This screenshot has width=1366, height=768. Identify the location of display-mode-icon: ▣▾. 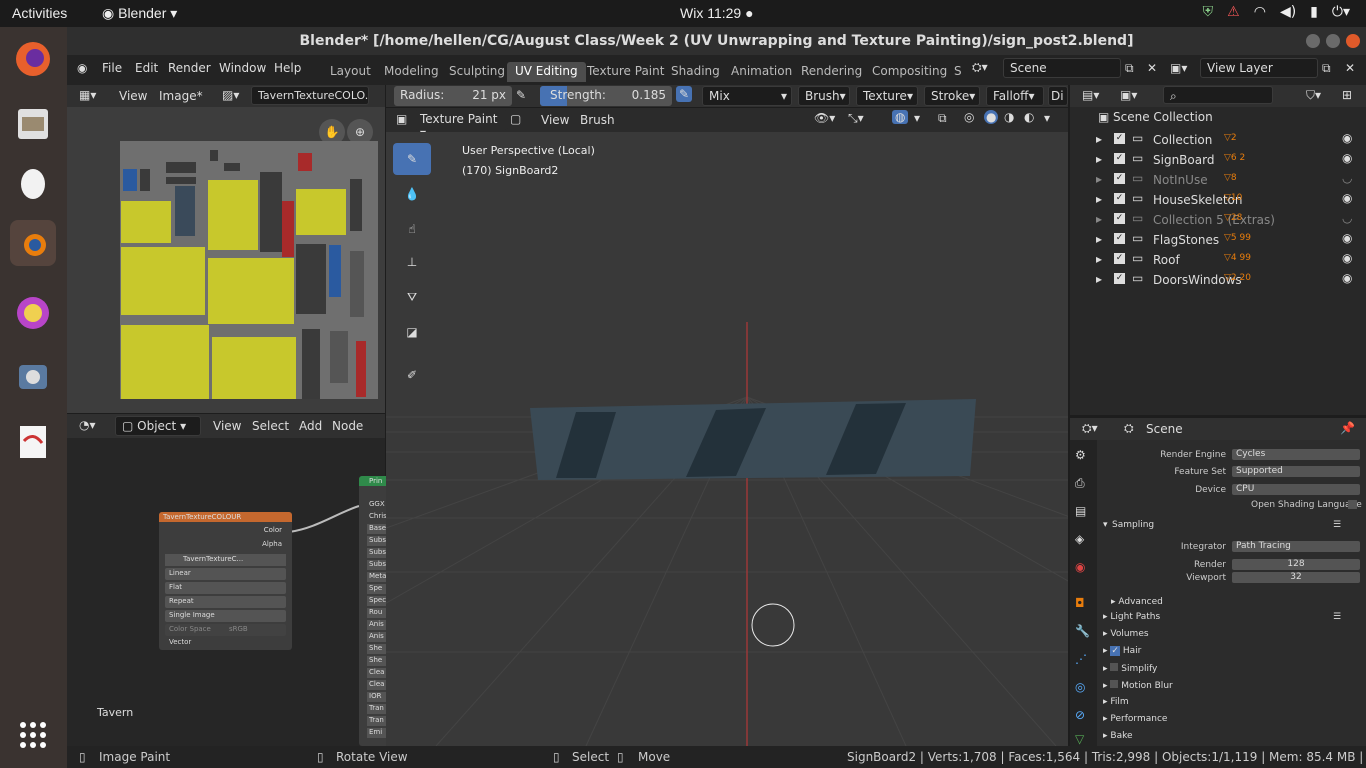
(1128, 95).